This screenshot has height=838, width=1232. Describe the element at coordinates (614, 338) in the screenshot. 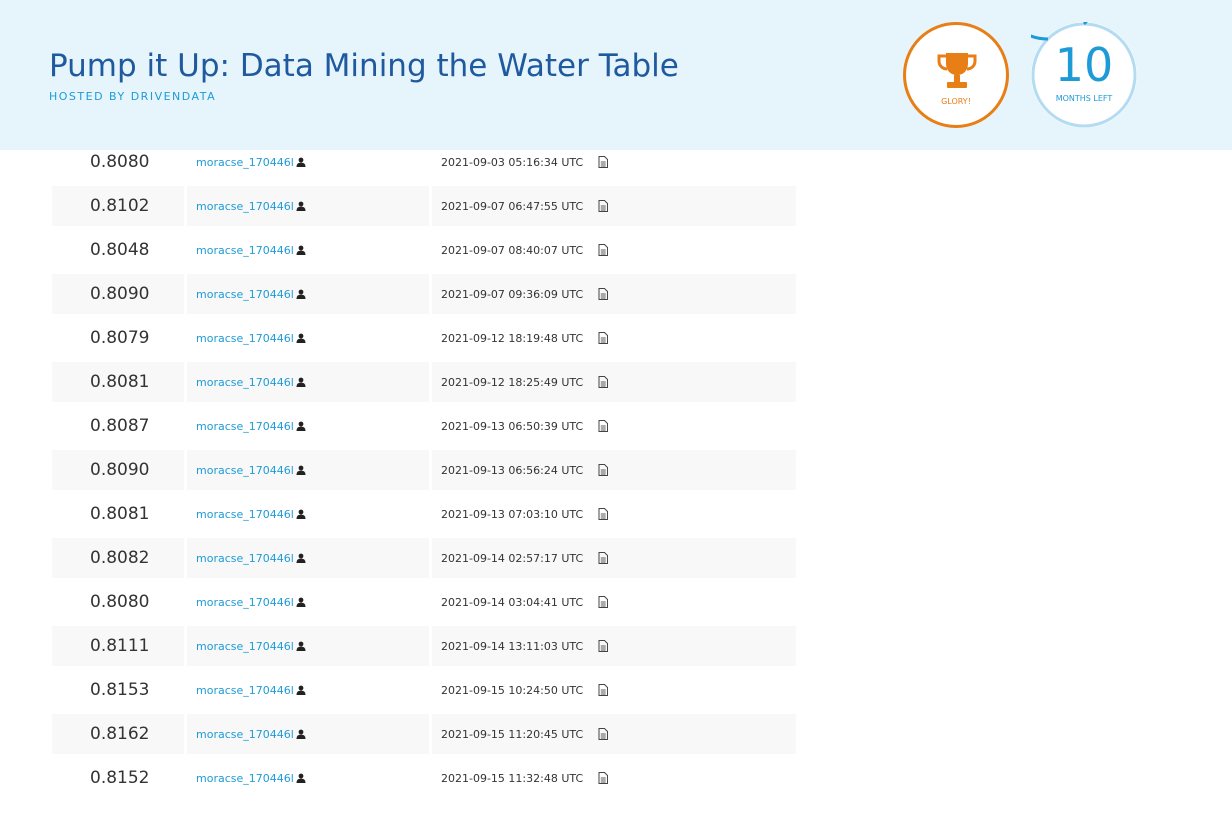

I see `timestamp-cell: 2021-09-12 18:19:48 UTC` at that location.